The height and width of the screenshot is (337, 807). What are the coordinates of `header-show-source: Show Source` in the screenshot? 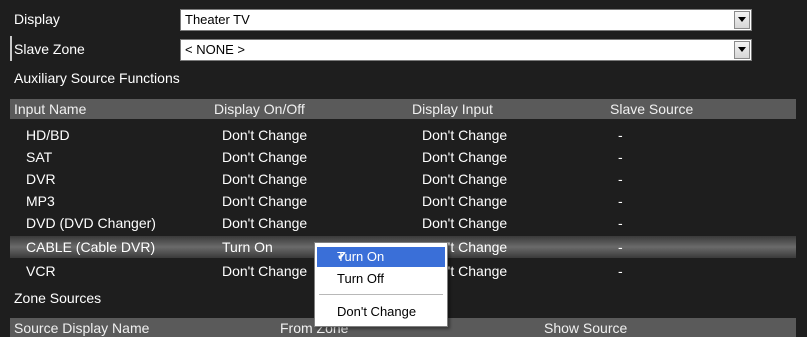 It's located at (586, 328).